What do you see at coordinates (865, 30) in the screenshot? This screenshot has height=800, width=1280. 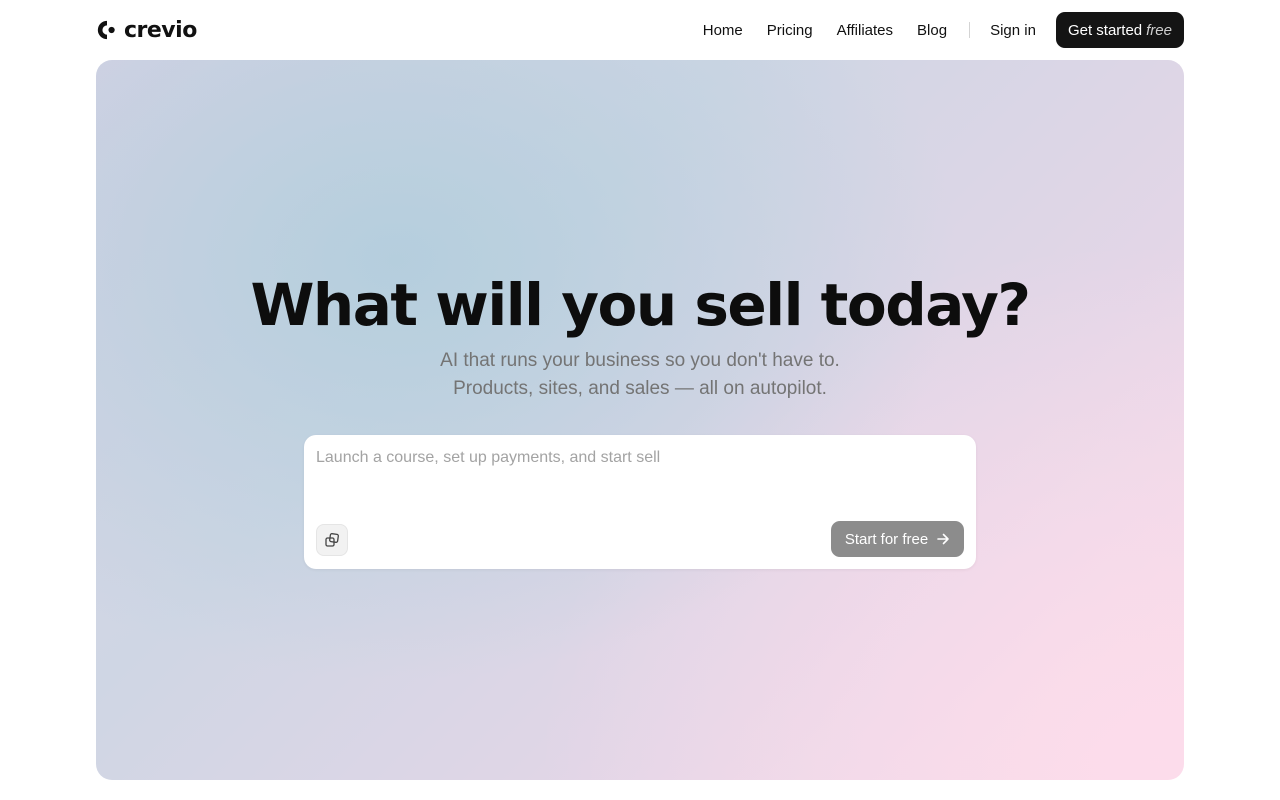 I see `nav-affiliates-link: Affiliates` at bounding box center [865, 30].